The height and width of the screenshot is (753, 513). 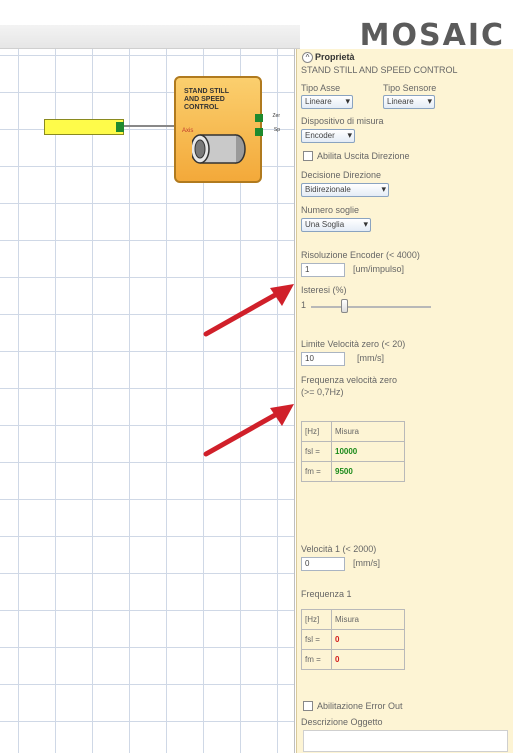 I want to click on freq-zero-table: [Hz] Misura fsl = 10000 fm = 9500, so click(x=353, y=451).